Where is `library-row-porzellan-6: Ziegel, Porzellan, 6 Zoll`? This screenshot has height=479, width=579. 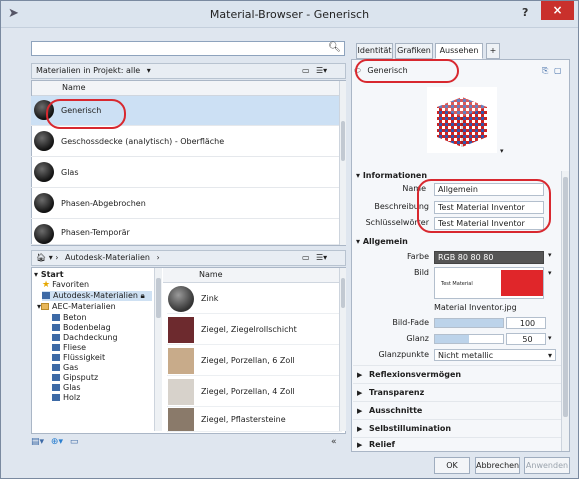
library-row-porzellan-6: Ziegel, Porzellan, 6 Zoll is located at coordinates (254, 361).